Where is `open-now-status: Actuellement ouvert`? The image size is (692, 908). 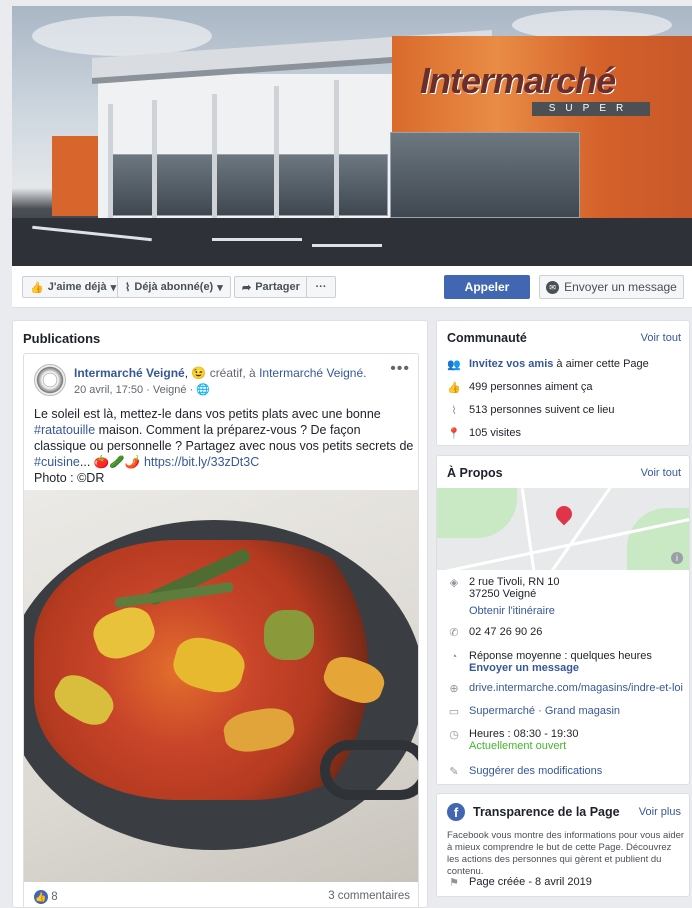
open-now-status: Actuellement ouvert is located at coordinates (518, 746).